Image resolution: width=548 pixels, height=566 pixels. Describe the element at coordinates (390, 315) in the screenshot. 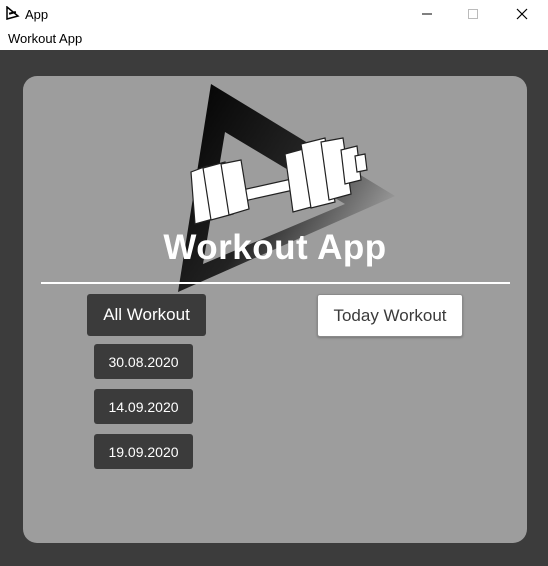

I see `today-workout-button: Today Workout` at that location.